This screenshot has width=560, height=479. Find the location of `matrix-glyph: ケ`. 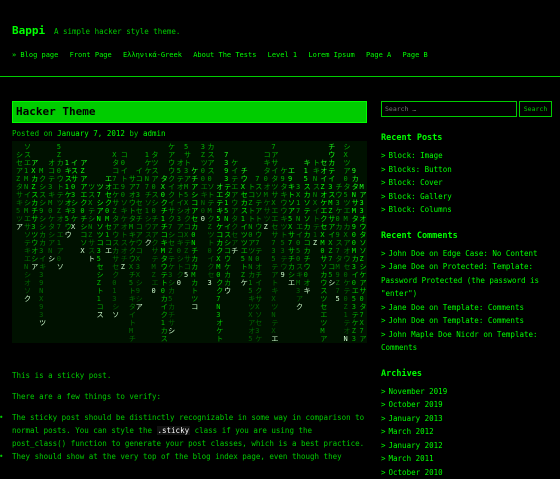

matrix-glyph: ケ is located at coordinates (115, 195).